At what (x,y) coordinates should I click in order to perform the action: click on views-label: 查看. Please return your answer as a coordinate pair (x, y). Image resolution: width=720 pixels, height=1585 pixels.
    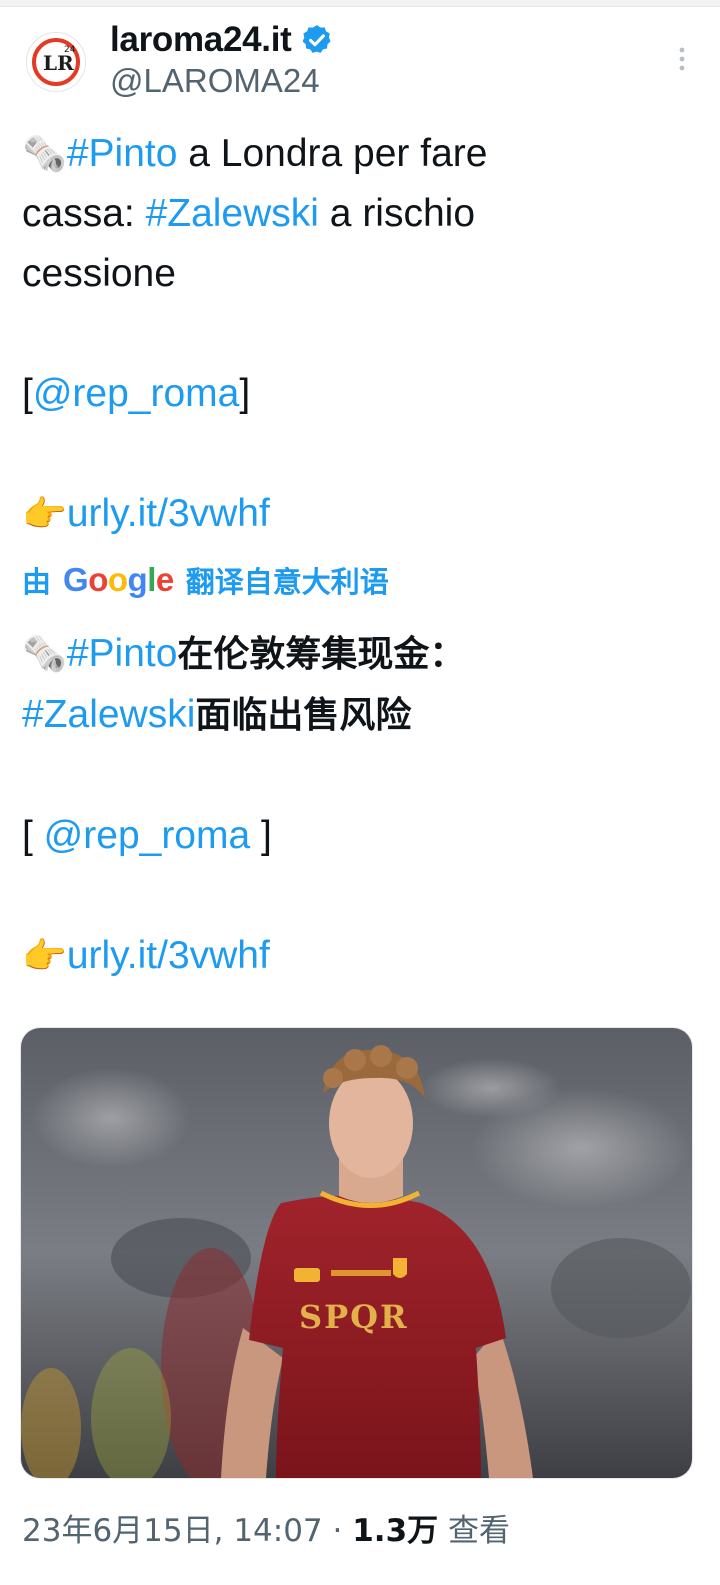
    Looking at the image, I should click on (474, 1531).